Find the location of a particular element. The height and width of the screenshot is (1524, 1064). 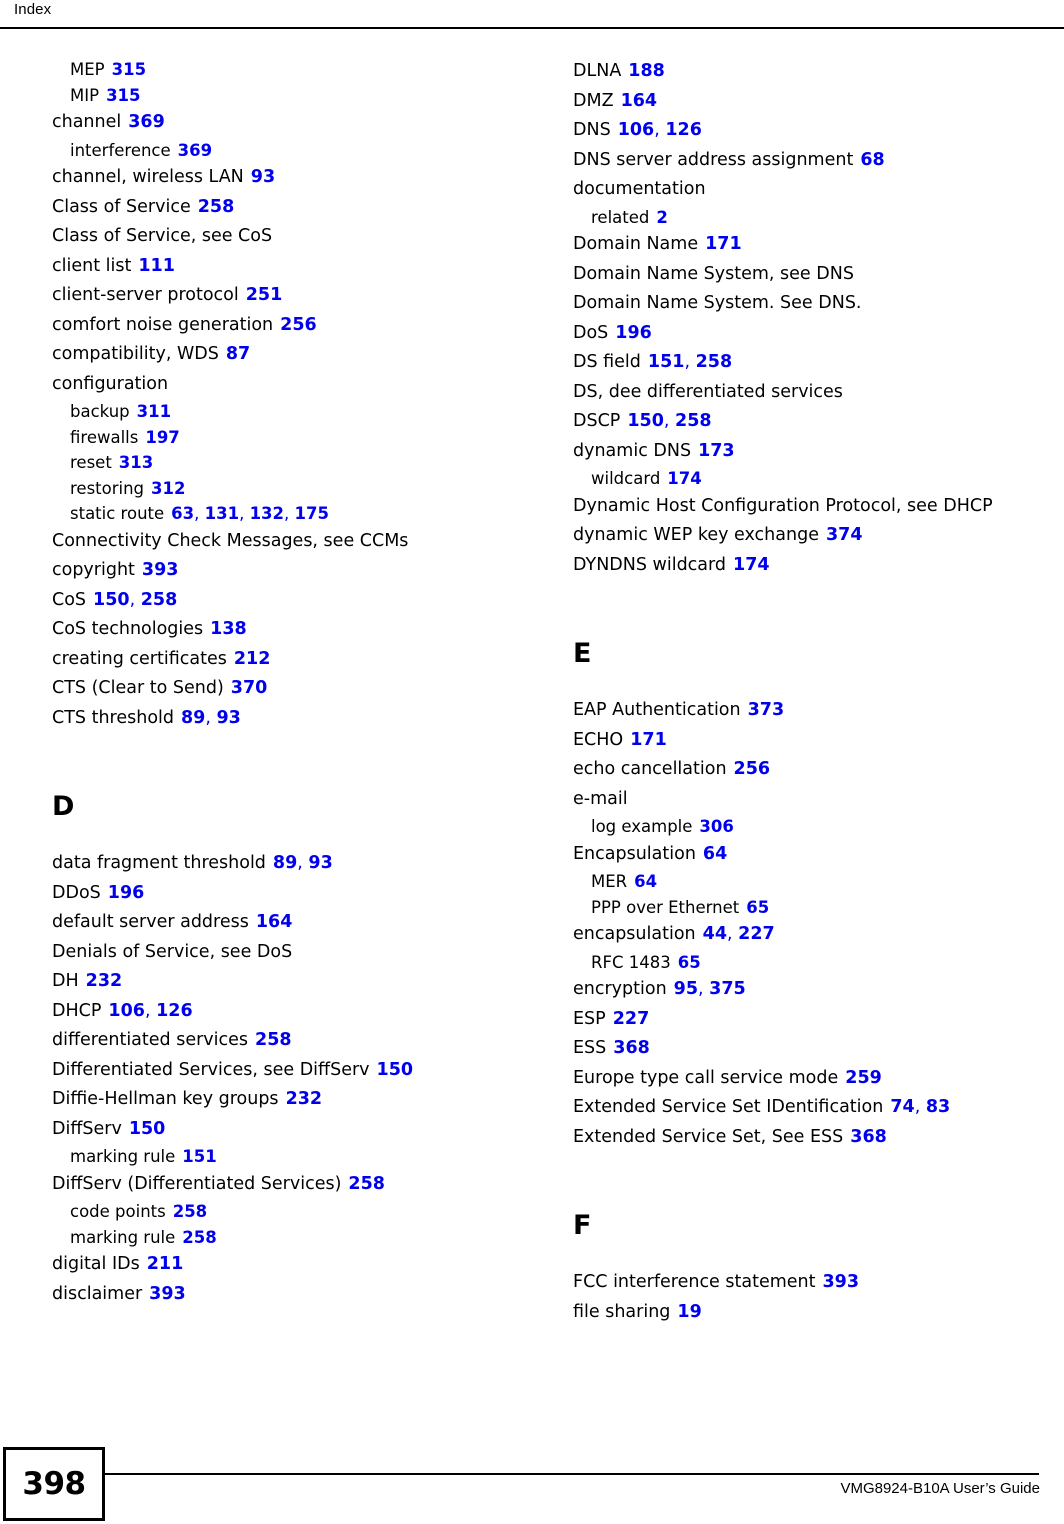

index-entry-reference-list: 65 is located at coordinates (757, 907).